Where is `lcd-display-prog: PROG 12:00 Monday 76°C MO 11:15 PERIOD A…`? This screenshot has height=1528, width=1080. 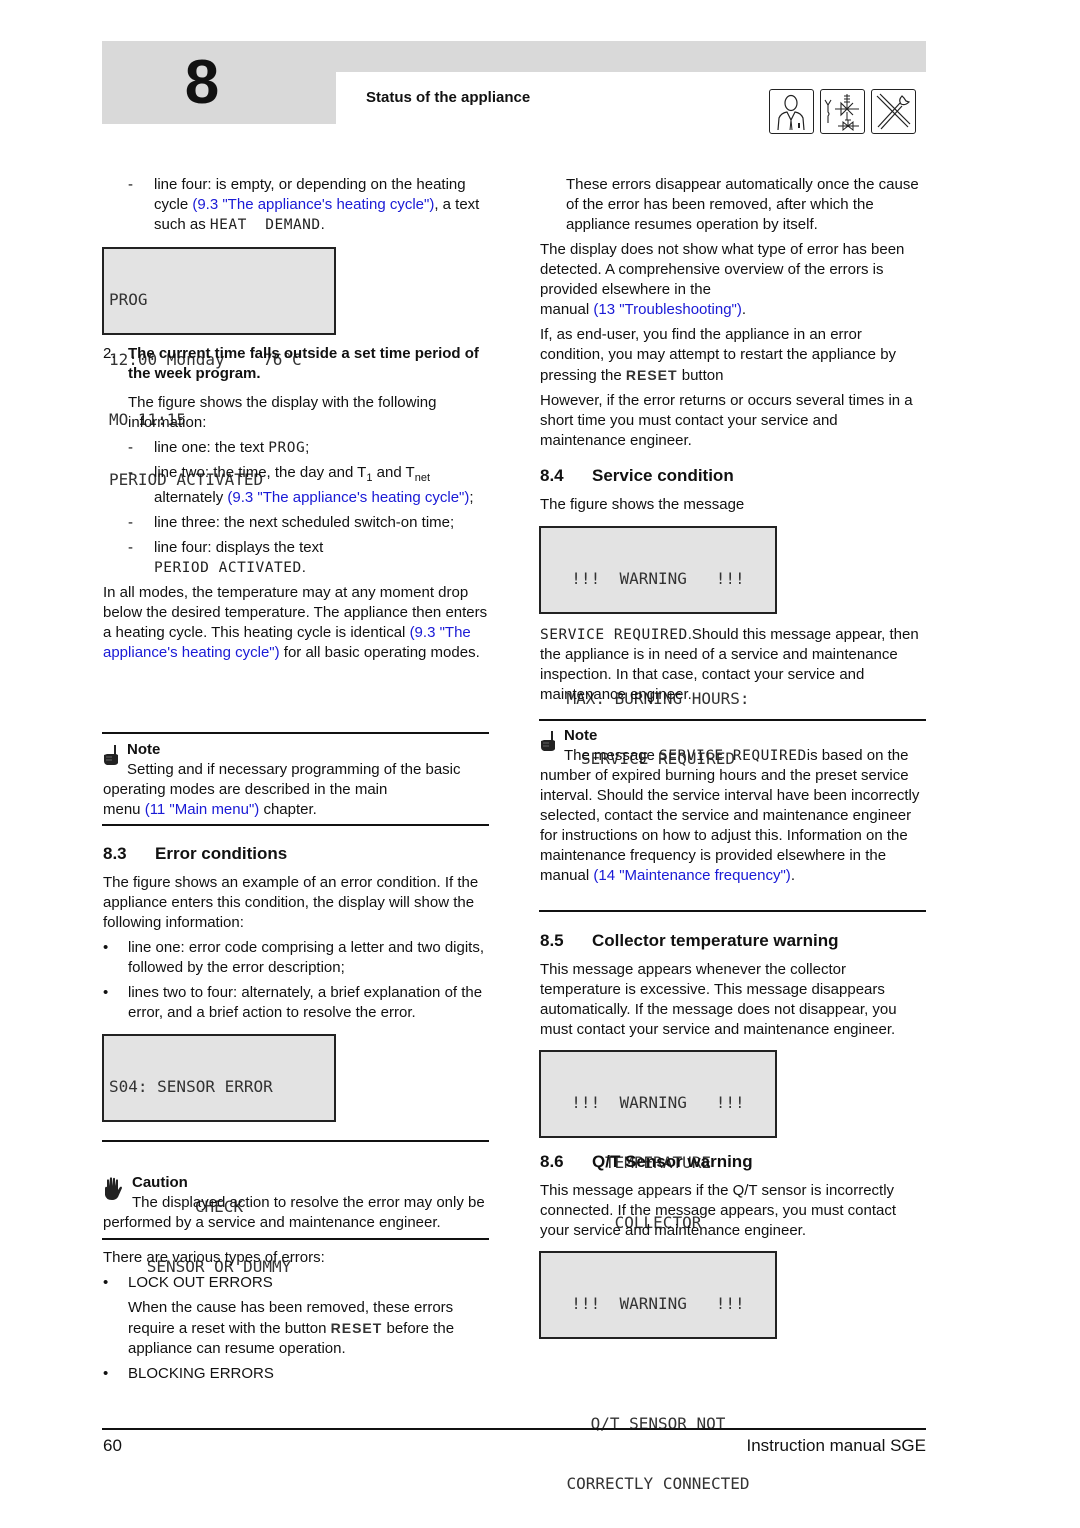
lcd-display-prog: PROG 12:00 Monday 76°C MO 11:15 PERIOD A… is located at coordinates (219, 368).